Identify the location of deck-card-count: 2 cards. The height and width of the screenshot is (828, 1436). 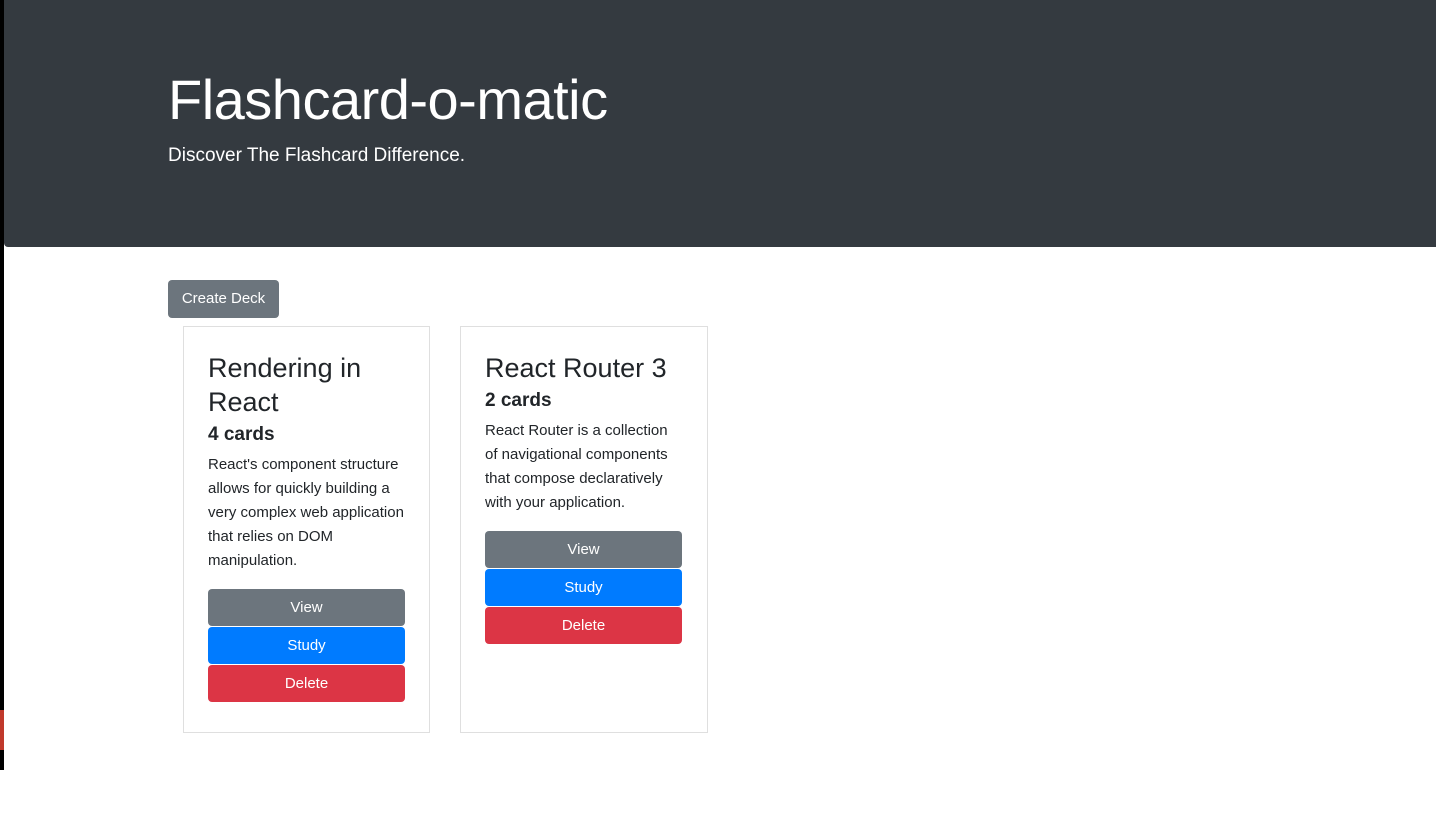
(518, 400).